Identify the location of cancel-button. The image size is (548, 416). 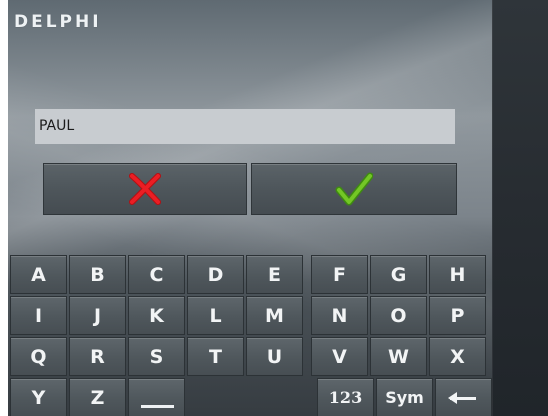
(145, 189).